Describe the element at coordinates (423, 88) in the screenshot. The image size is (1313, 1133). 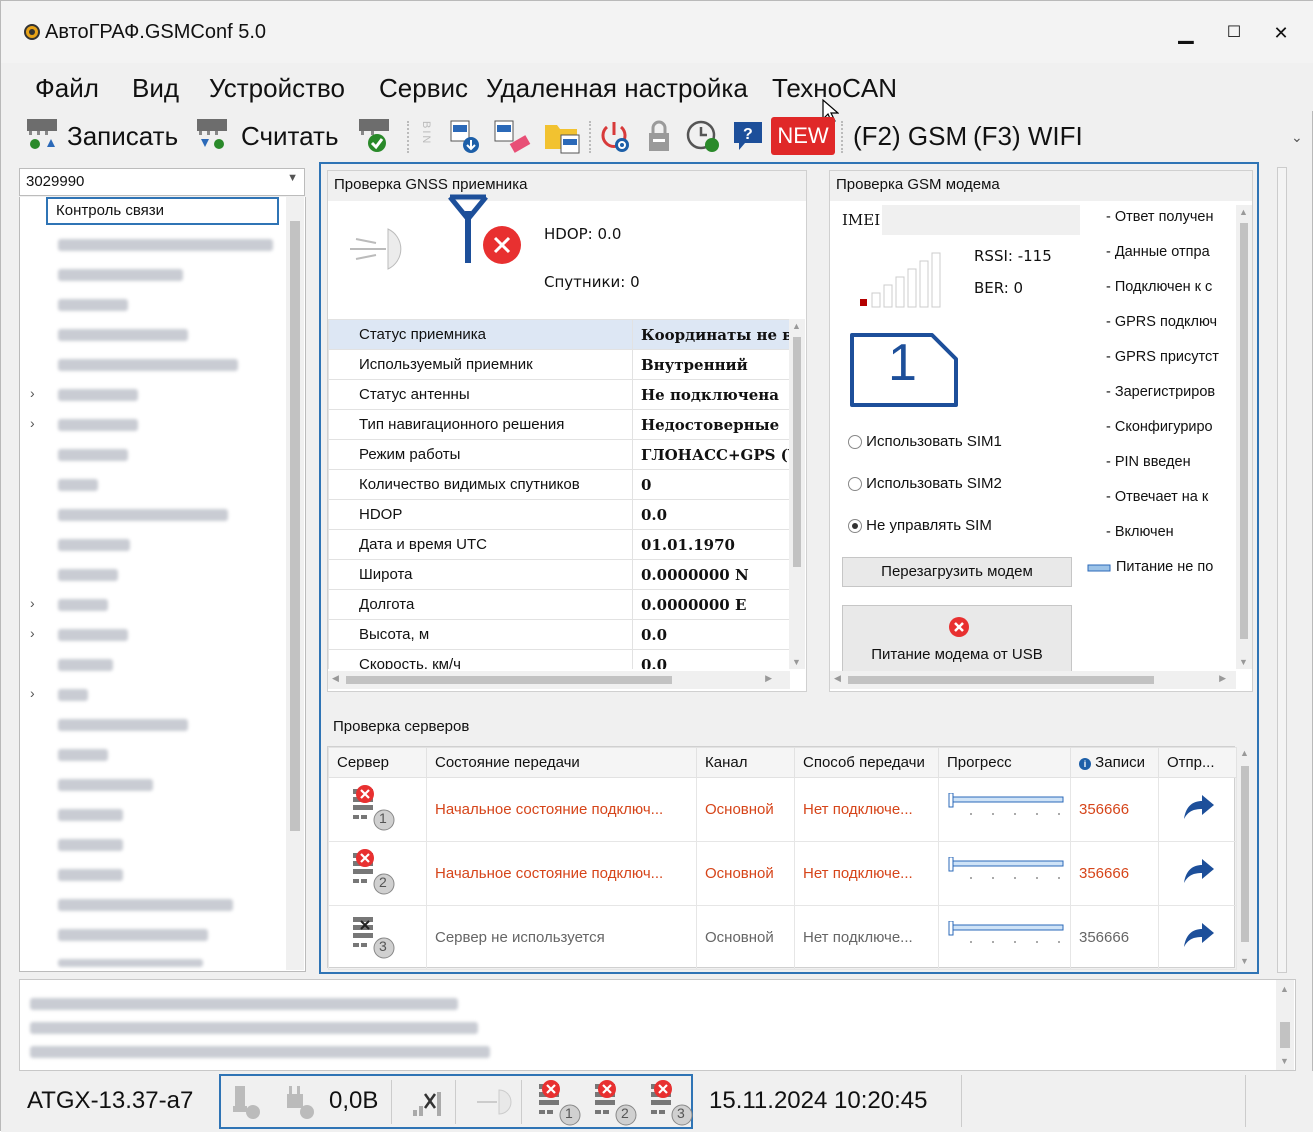
I see `menu-service: Сервис` at that location.